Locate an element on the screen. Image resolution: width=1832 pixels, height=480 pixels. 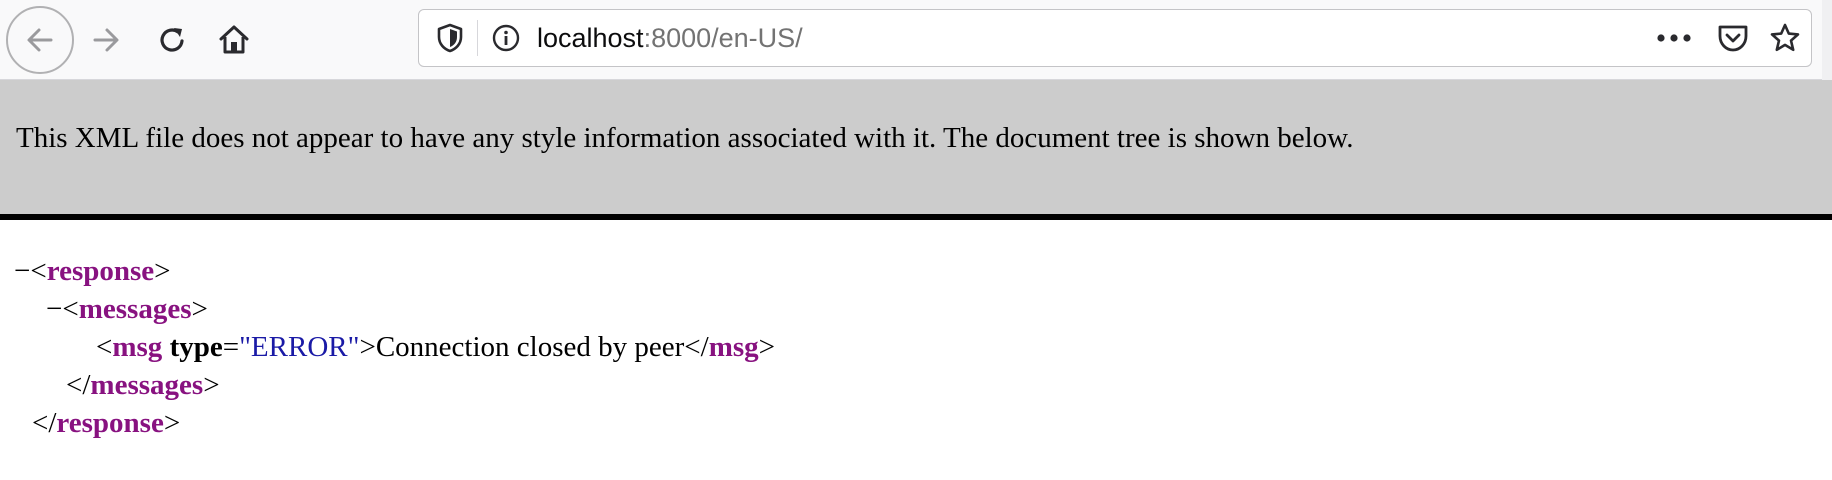
forward-button is located at coordinates (106, 40).